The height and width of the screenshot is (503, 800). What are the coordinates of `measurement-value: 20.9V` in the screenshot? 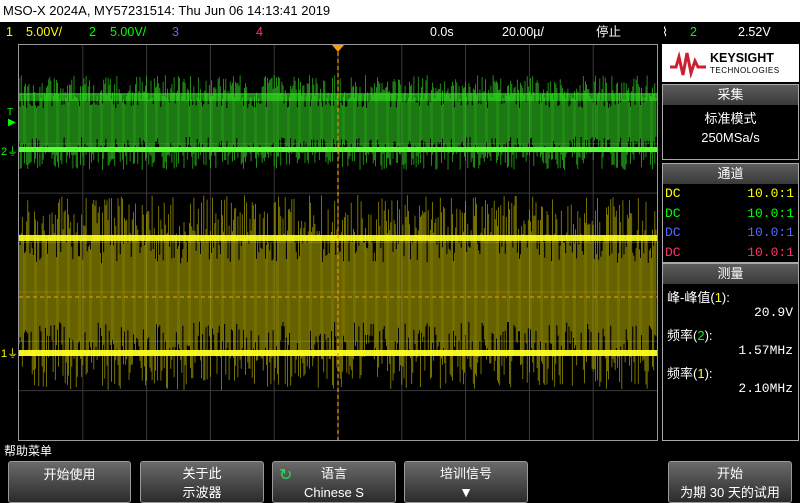 It's located at (773, 312).